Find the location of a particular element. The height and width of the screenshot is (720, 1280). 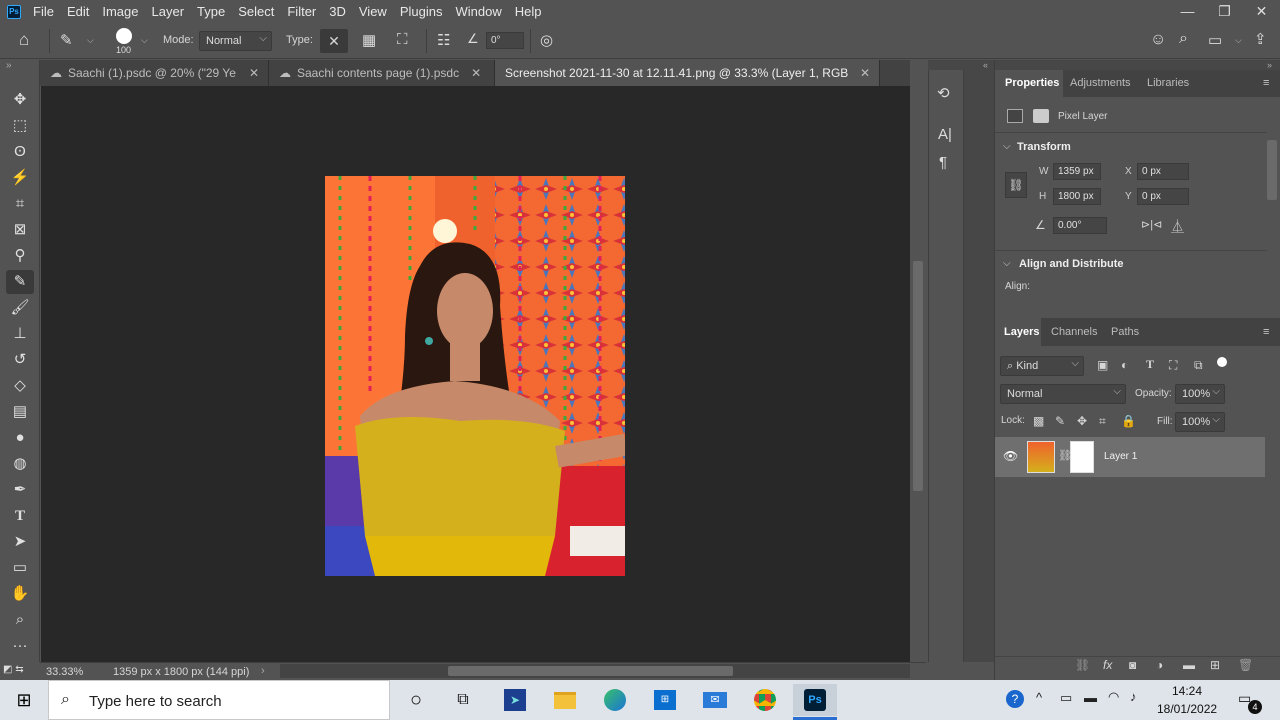

workspace-chevron-icon: ⌵ is located at coordinates (1238, 40).